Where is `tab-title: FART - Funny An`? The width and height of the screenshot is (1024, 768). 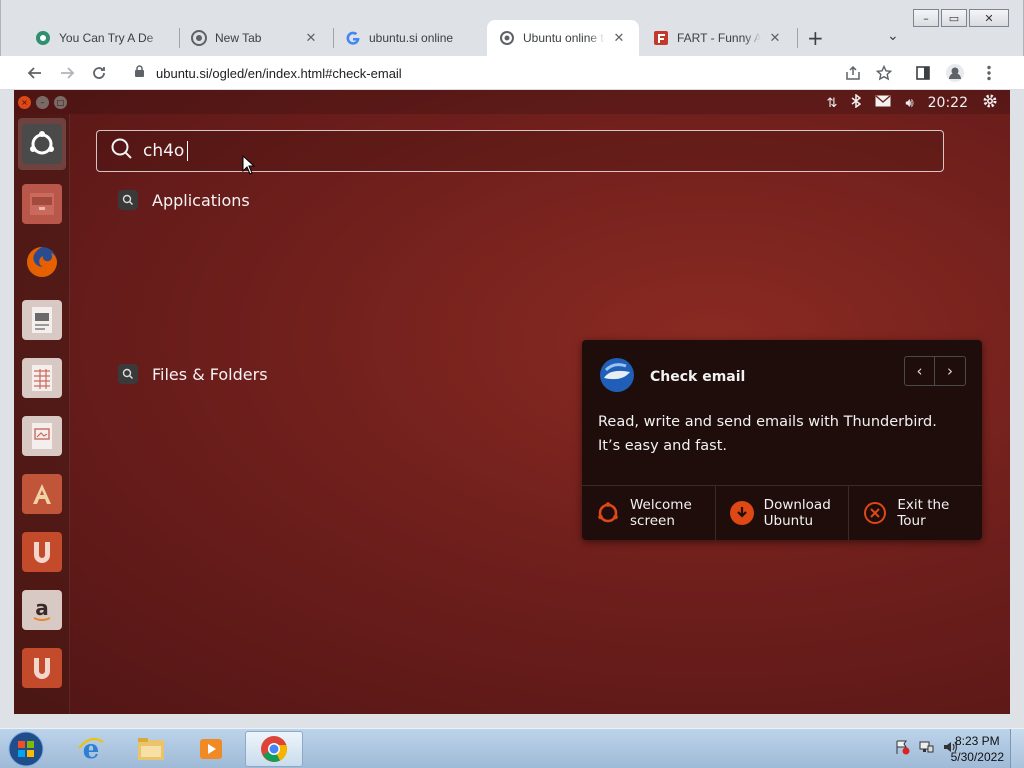 tab-title: FART - Funny An is located at coordinates (719, 38).